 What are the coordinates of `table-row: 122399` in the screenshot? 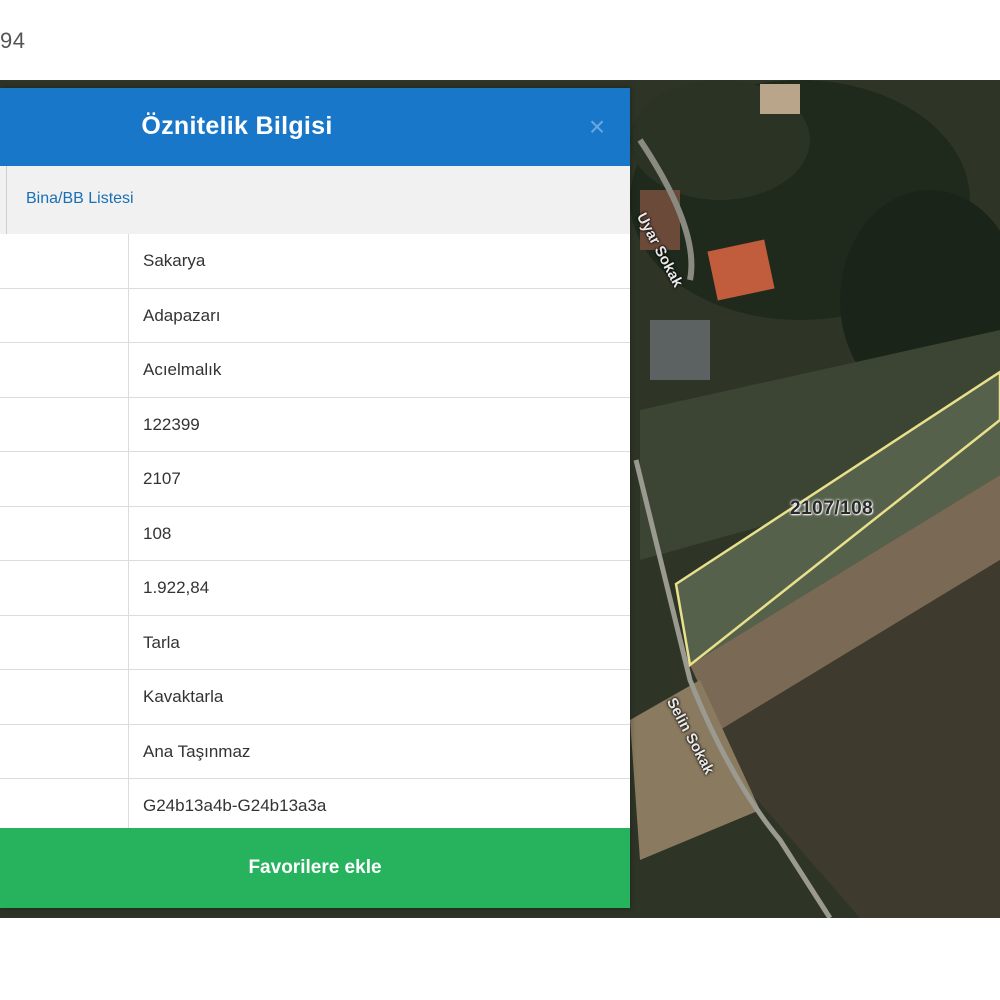 It's located at (315, 424).